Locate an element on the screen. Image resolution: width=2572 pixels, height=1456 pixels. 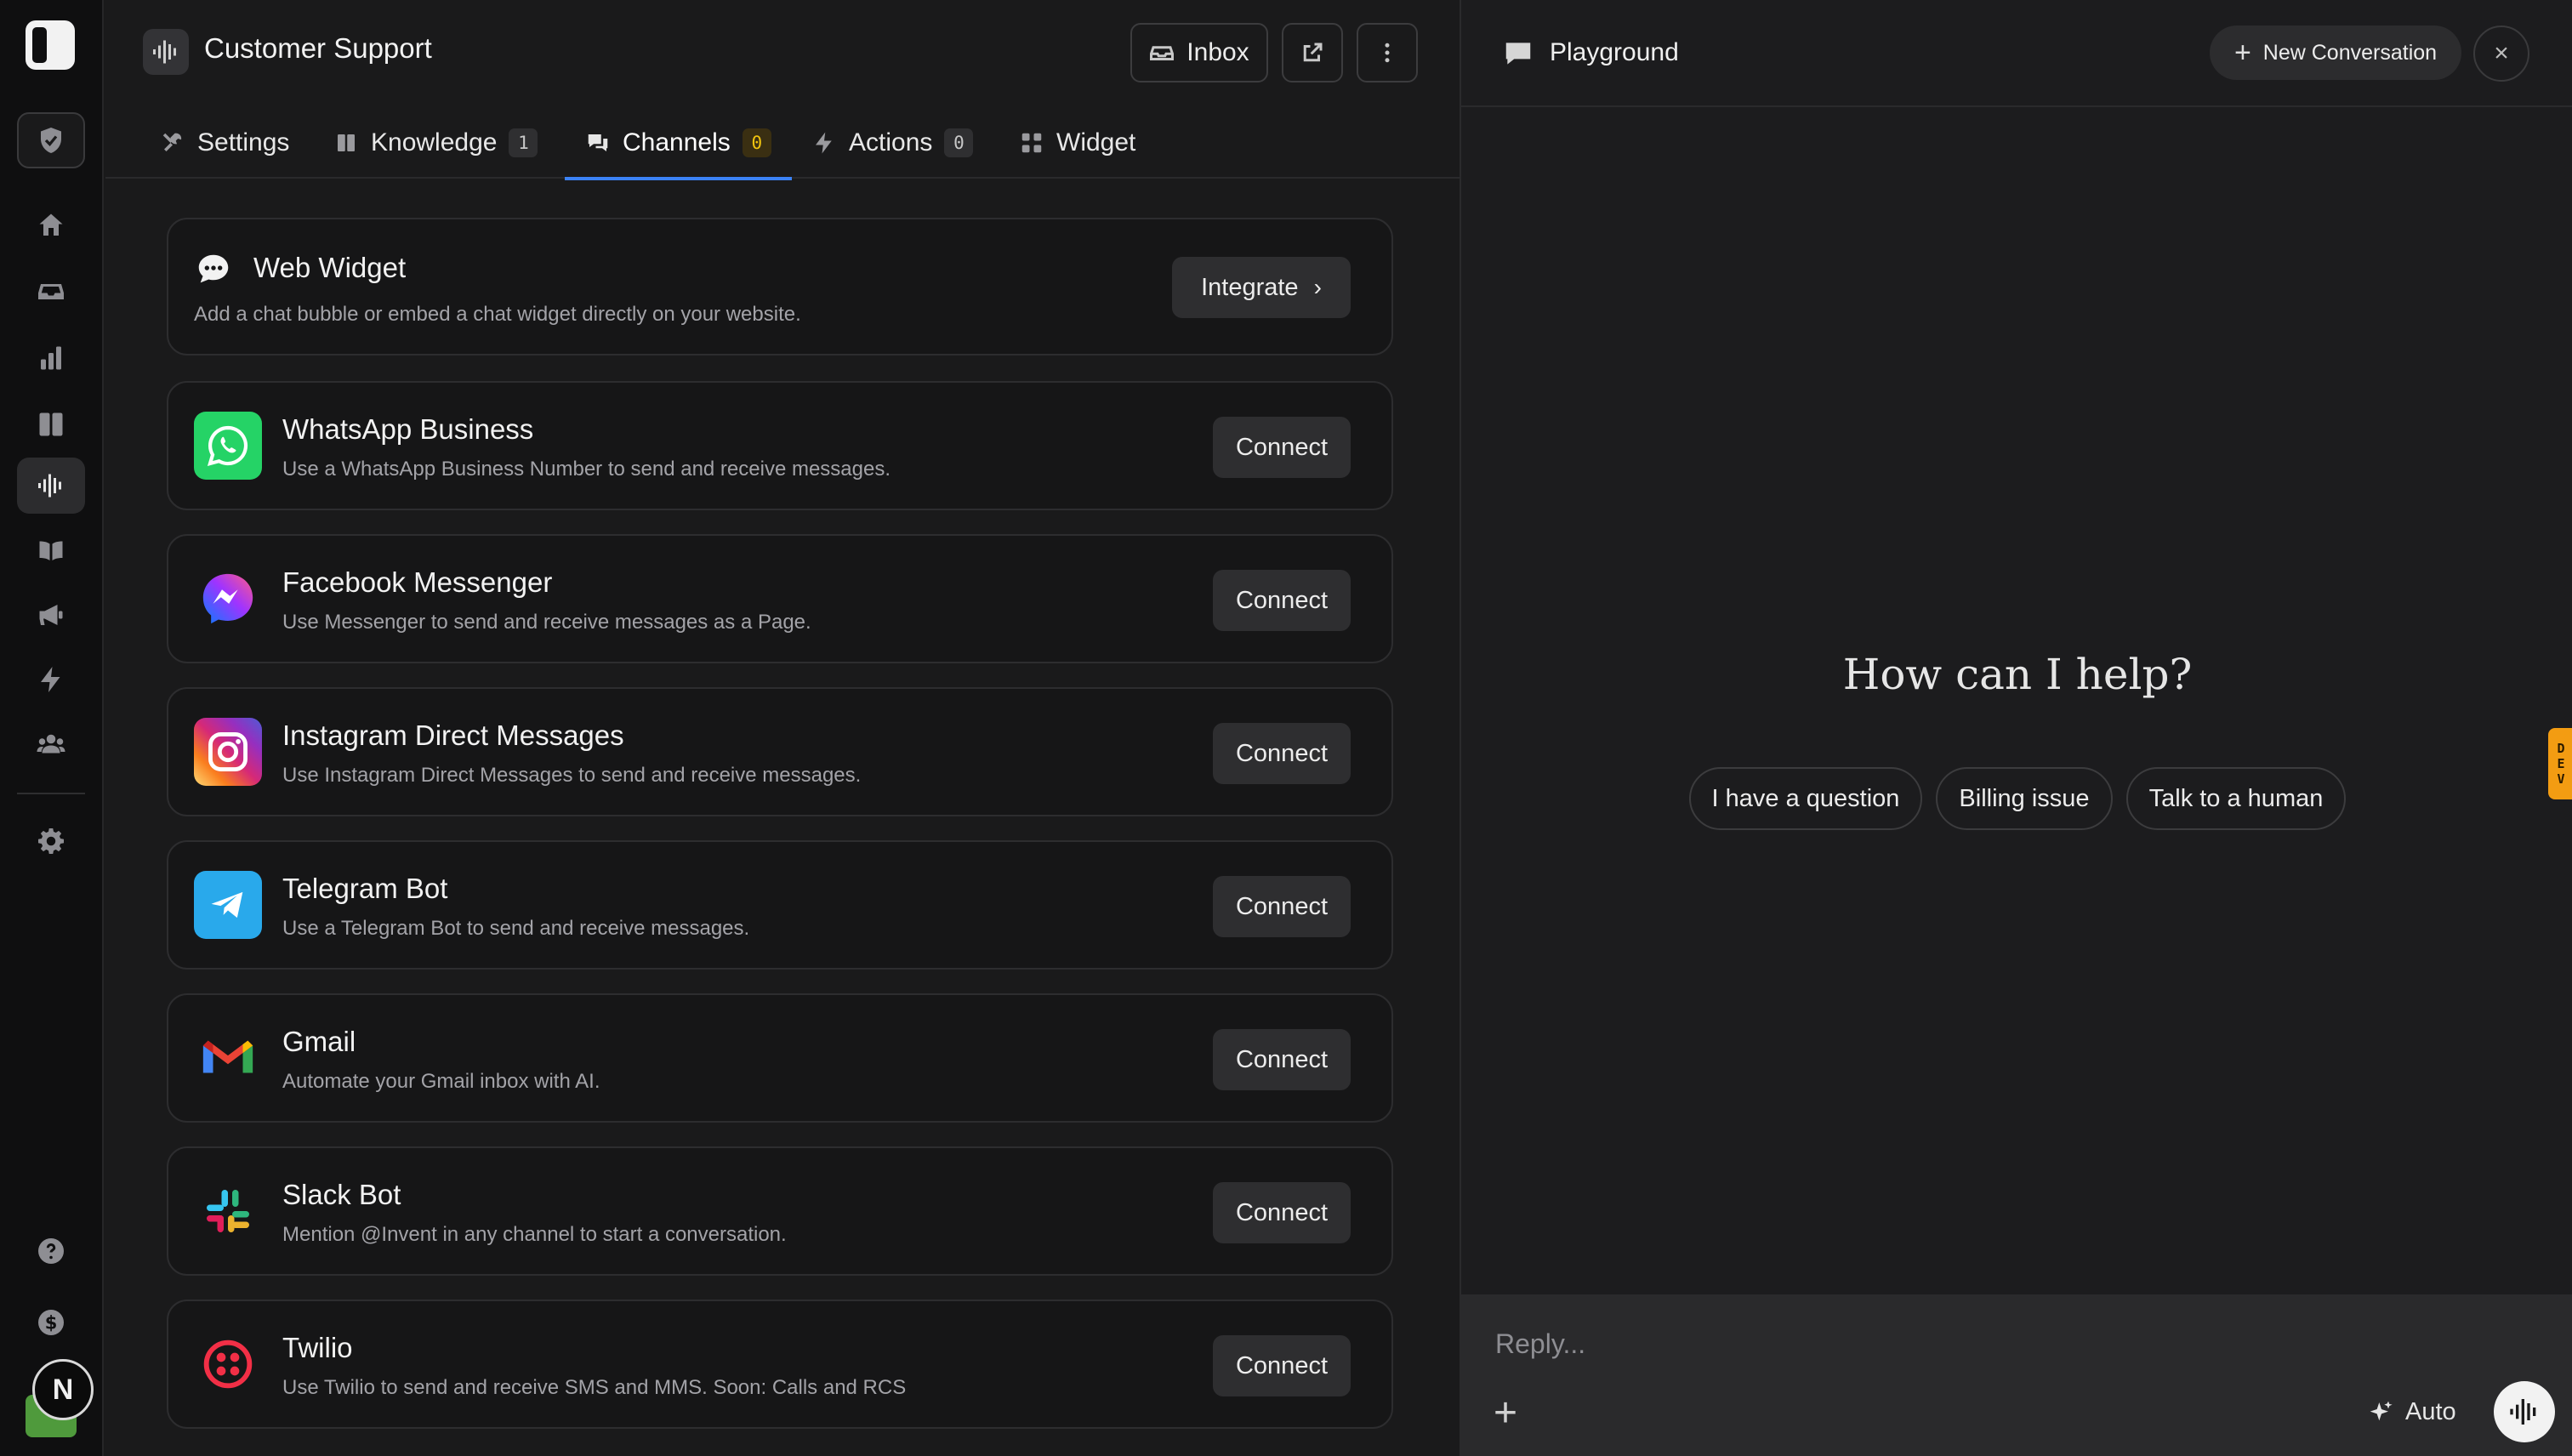
suggestion-chip: Talk to a human is located at coordinates (2236, 798).